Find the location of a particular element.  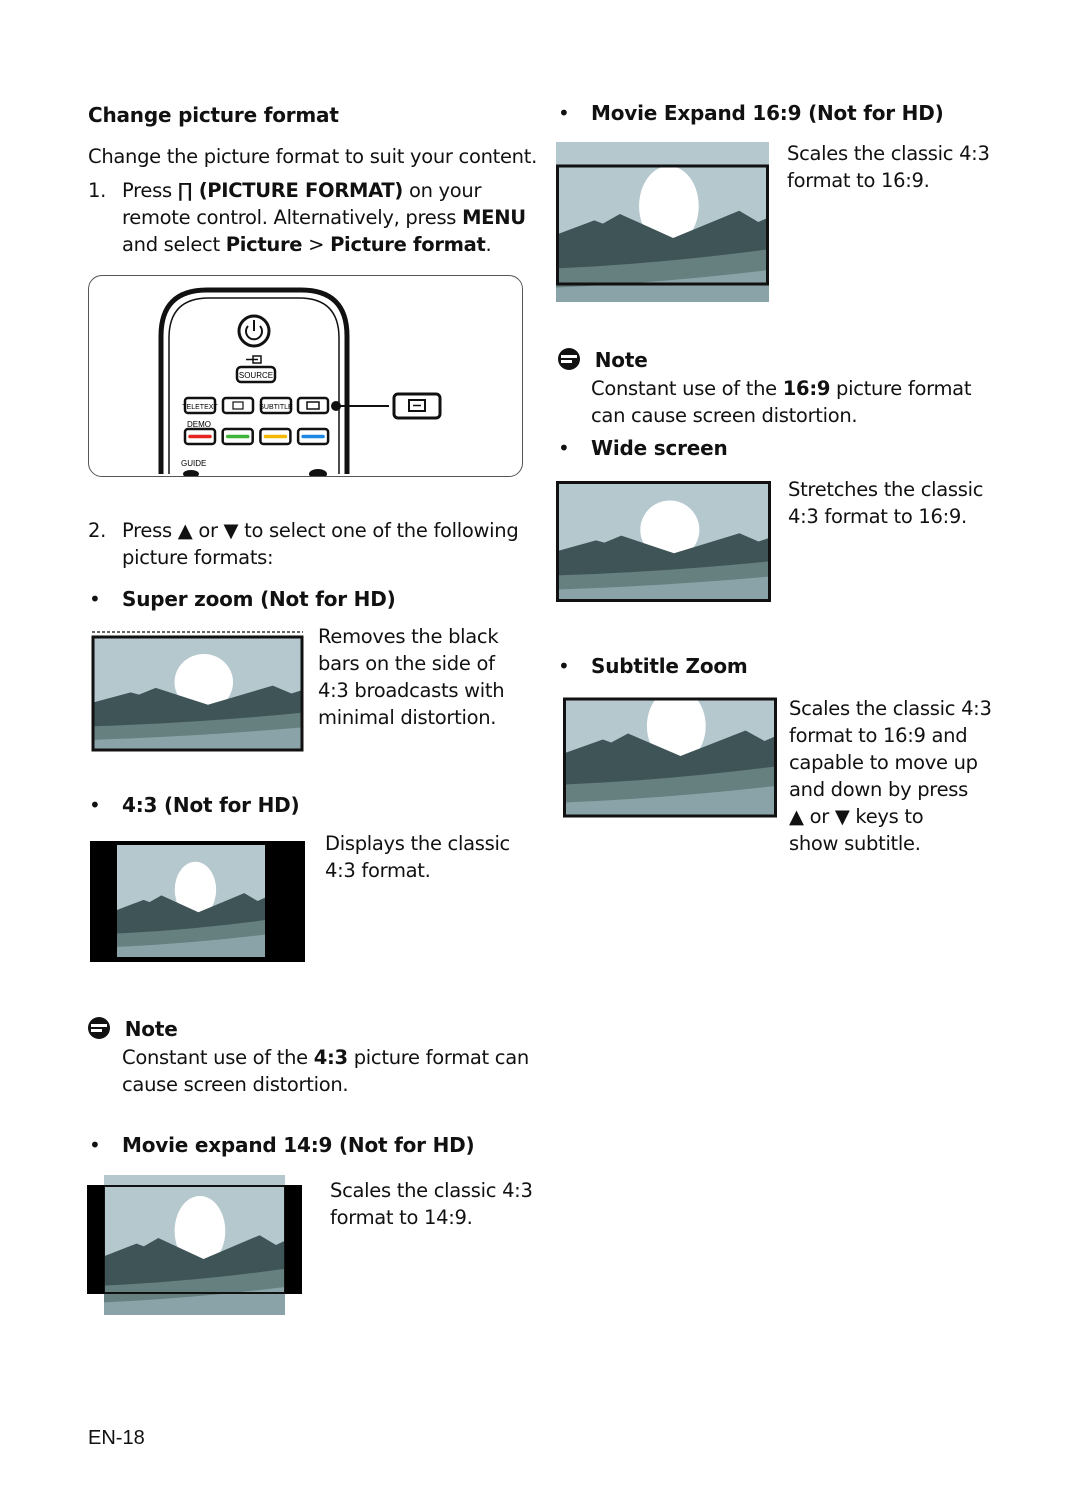

movie-expand-16-9-illustration is located at coordinates (662, 222).